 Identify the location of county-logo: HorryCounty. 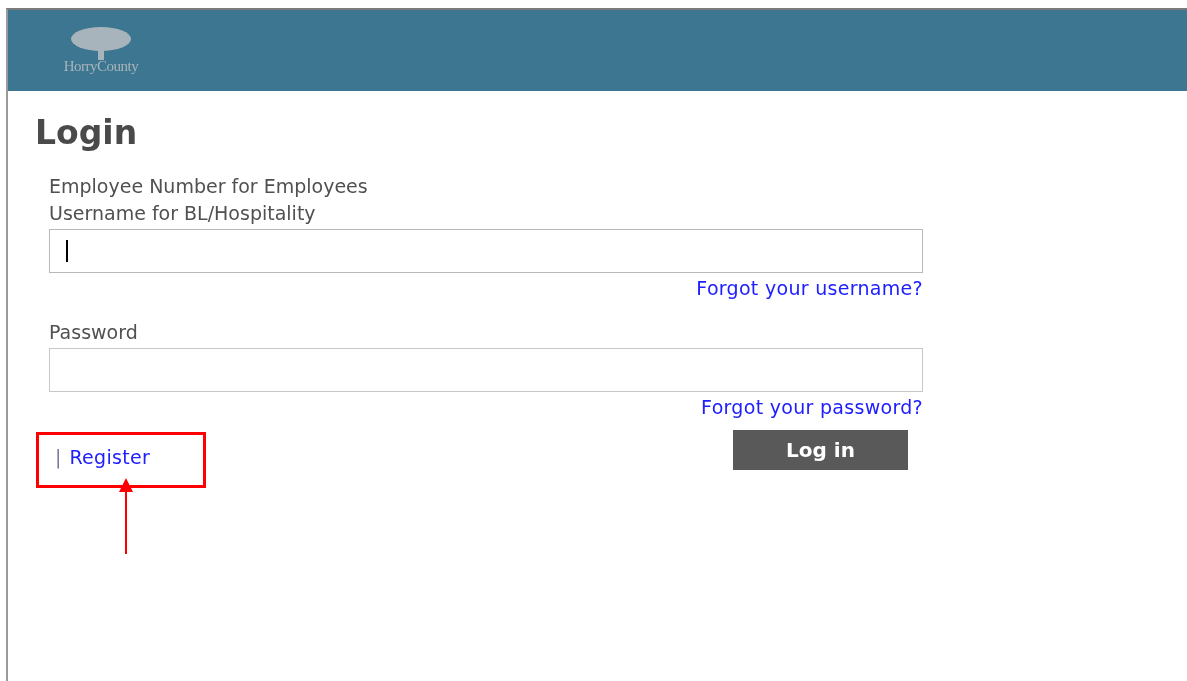
(101, 50).